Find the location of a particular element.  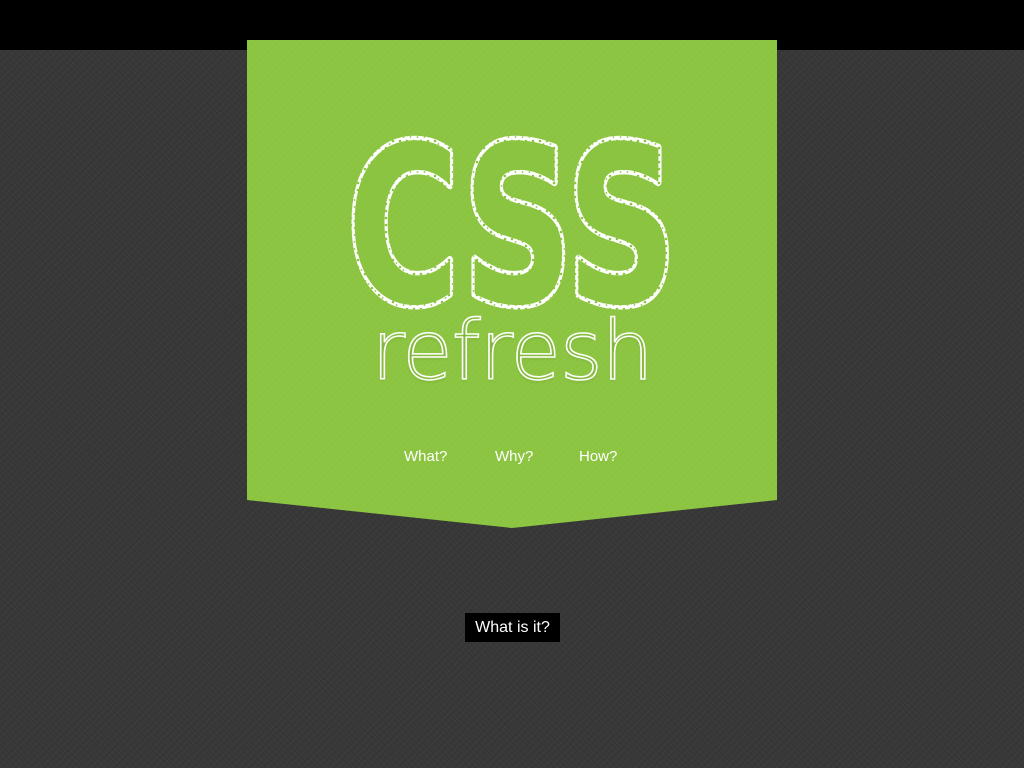

what-is-it-button: What is it? is located at coordinates (512, 627).